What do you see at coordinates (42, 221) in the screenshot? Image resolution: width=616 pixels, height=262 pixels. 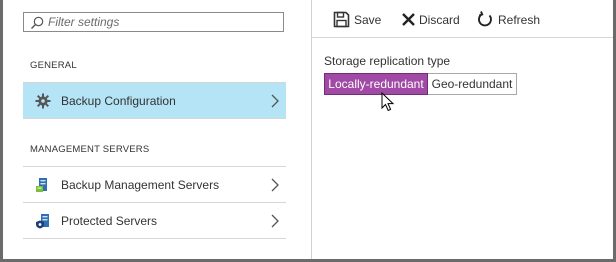 I see `protected-server-icon` at bounding box center [42, 221].